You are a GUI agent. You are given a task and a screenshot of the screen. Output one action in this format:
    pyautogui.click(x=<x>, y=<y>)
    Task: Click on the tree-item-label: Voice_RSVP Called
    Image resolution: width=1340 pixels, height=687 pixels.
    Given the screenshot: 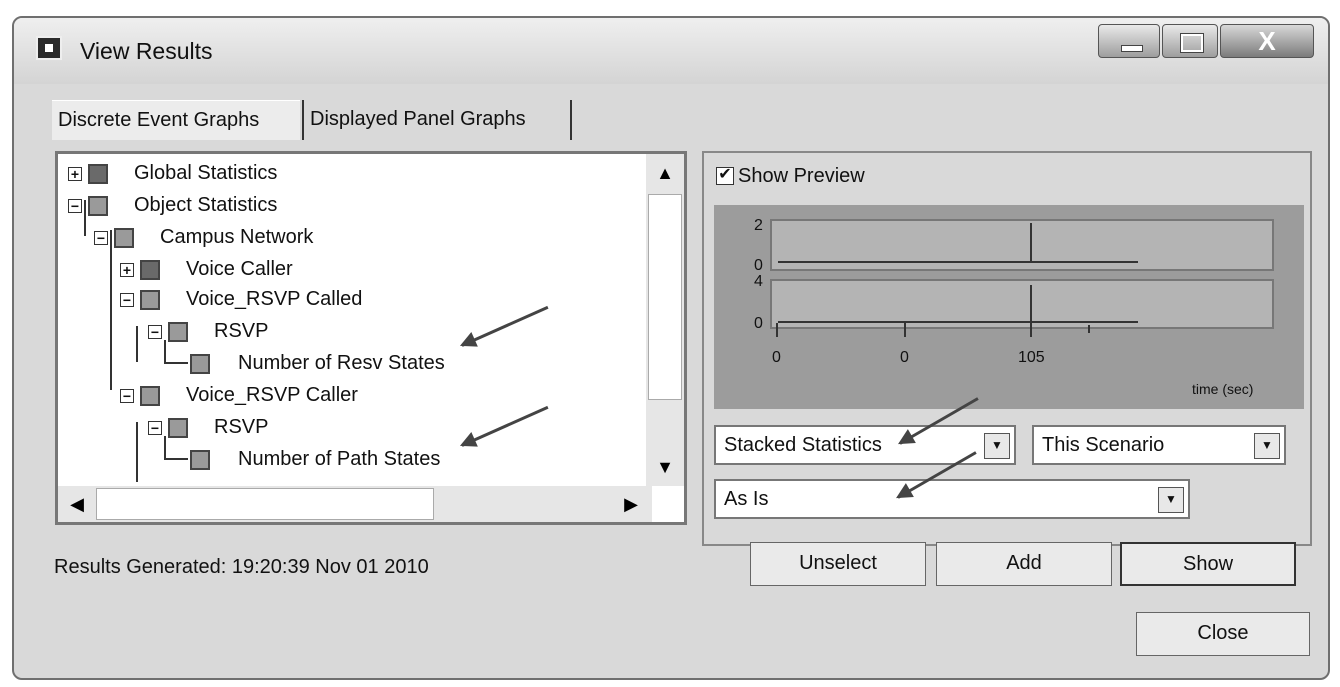 What is the action you would take?
    pyautogui.click(x=274, y=299)
    